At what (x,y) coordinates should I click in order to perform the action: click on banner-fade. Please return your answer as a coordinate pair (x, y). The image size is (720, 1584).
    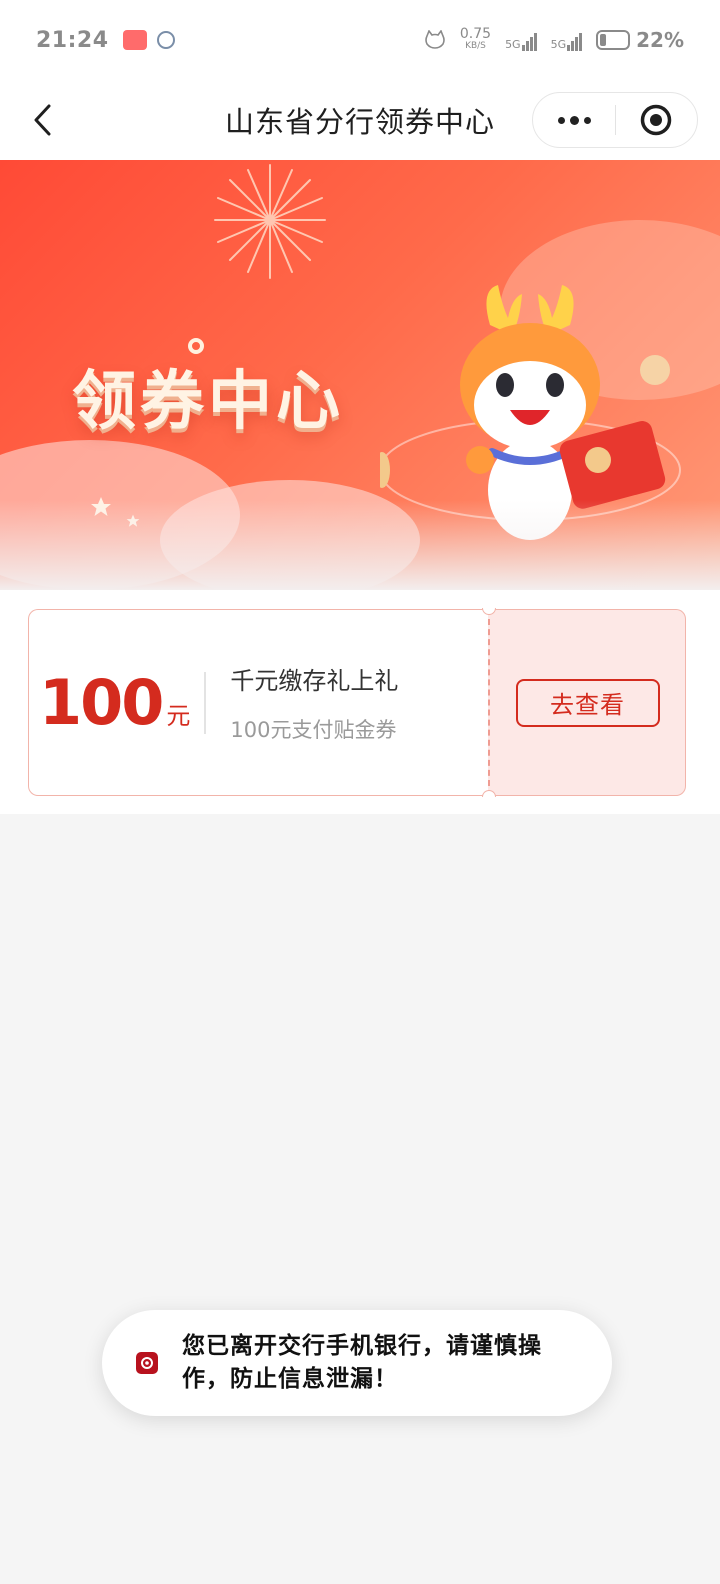
    Looking at the image, I should click on (360, 545).